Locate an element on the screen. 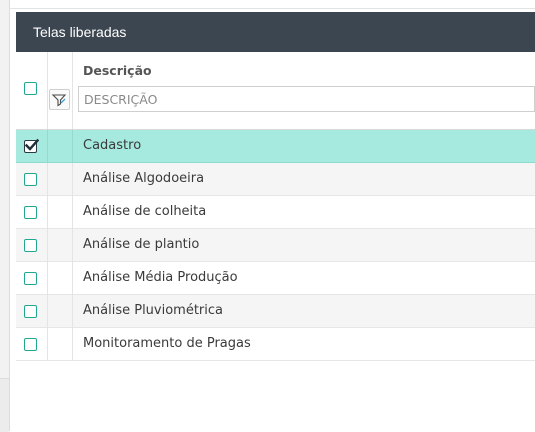  table-row: Análise Pluviométrica is located at coordinates (275, 311).